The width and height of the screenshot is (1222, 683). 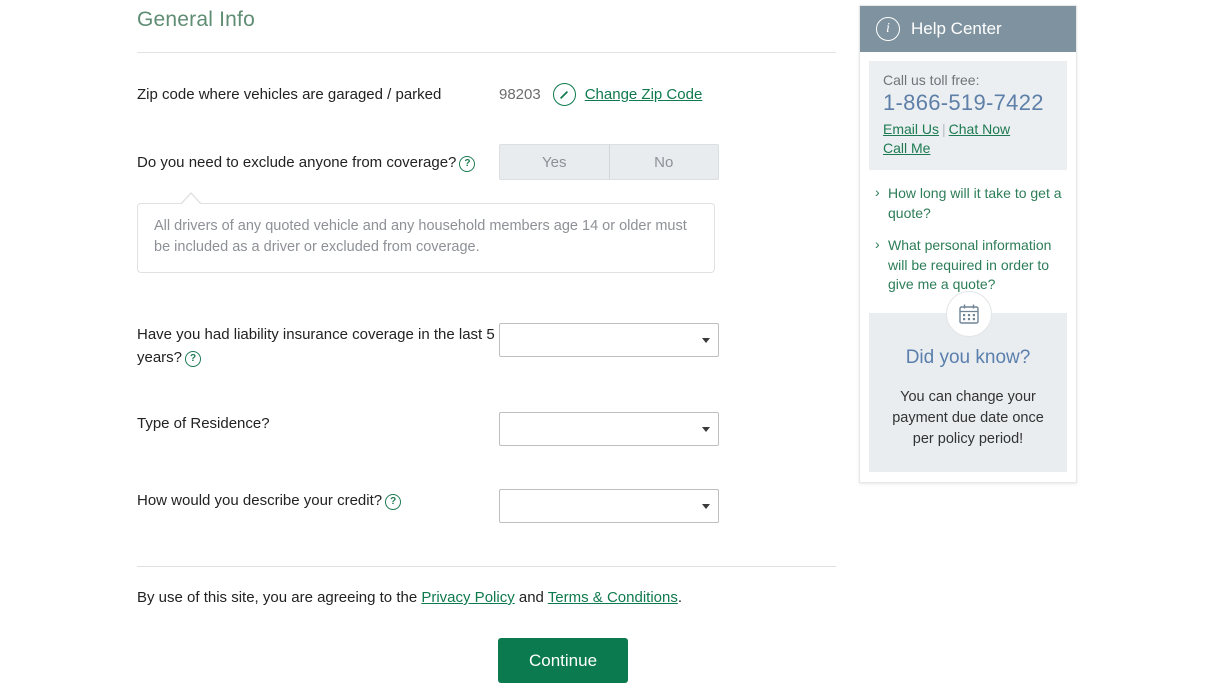 I want to click on terms-suffix: ., so click(x=680, y=597).